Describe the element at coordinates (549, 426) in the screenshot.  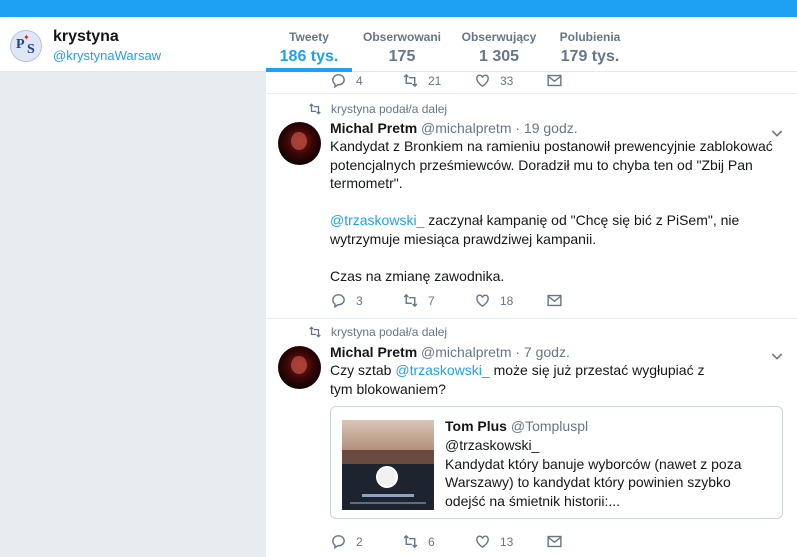
I see `quoted-author-handle: @Tompluspl` at that location.